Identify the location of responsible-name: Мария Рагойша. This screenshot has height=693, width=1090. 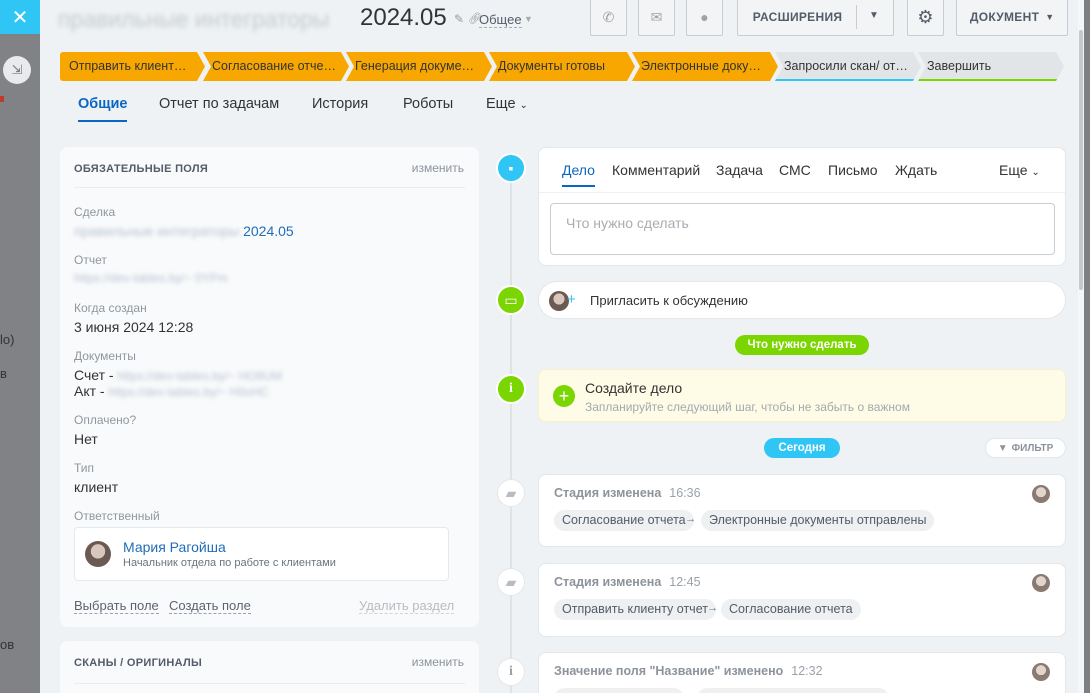
(174, 547).